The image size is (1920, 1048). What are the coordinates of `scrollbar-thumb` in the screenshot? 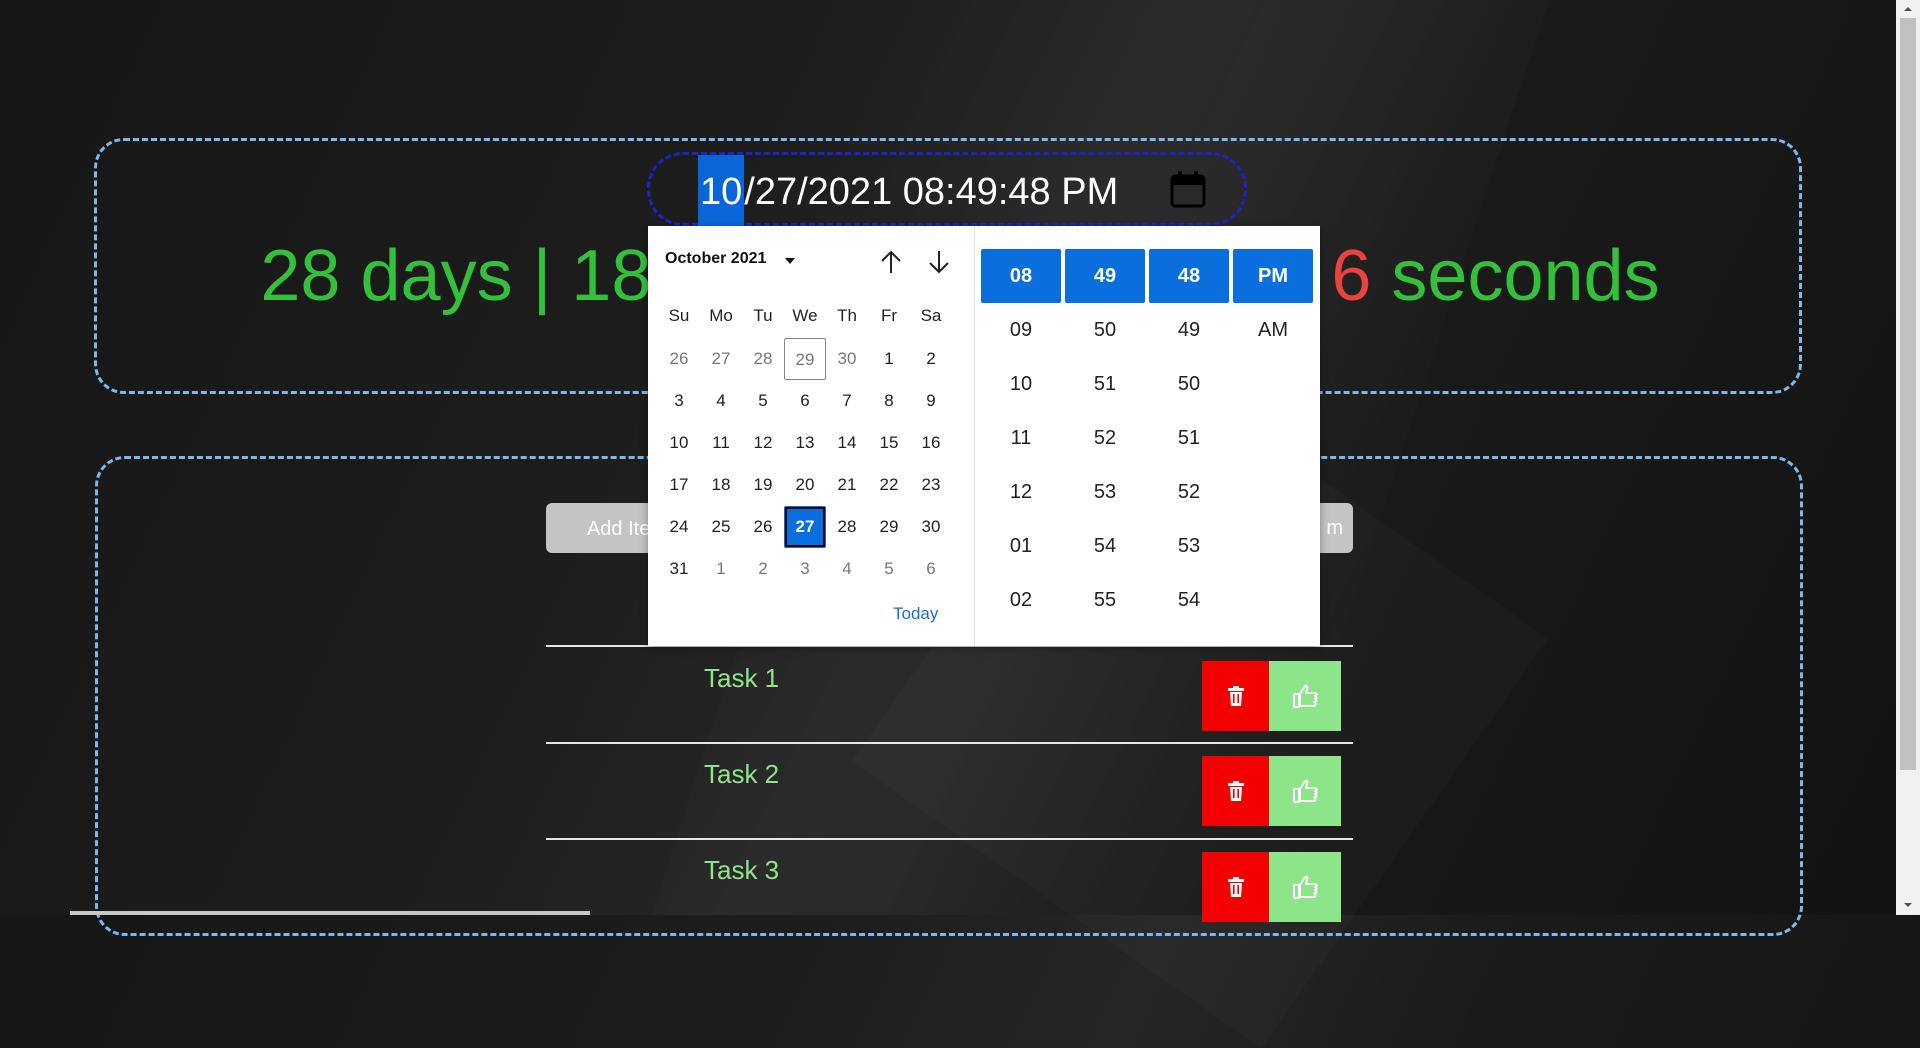 It's located at (1908, 394).